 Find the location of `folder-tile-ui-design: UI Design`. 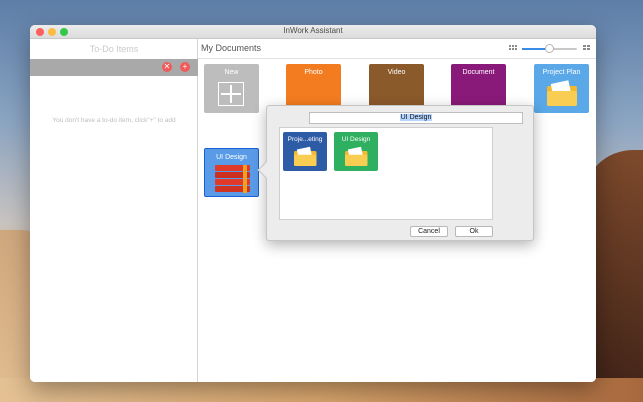

folder-tile-ui-design: UI Design is located at coordinates (231, 172).